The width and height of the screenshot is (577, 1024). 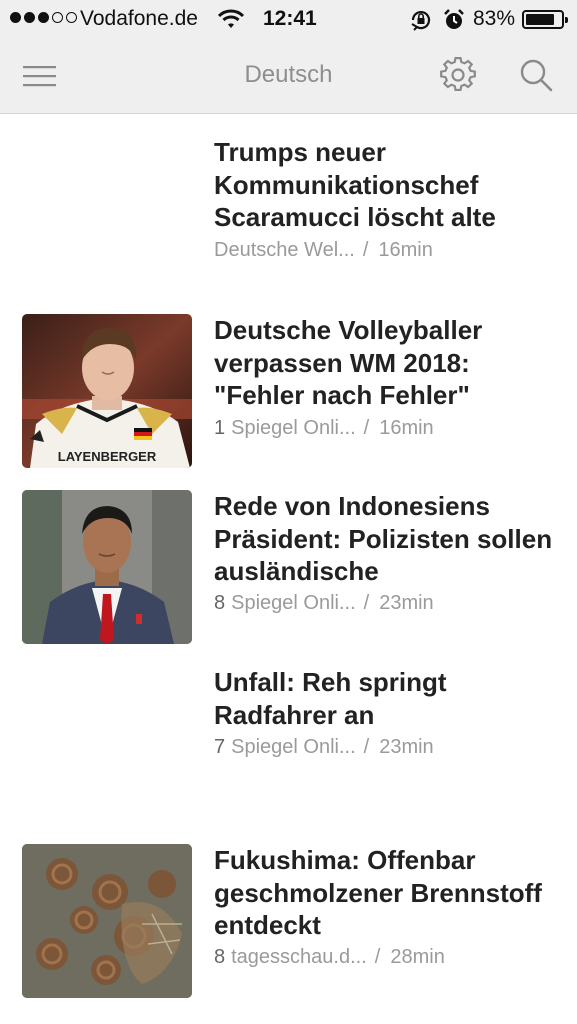 I want to click on search-icon, so click(x=536, y=75).